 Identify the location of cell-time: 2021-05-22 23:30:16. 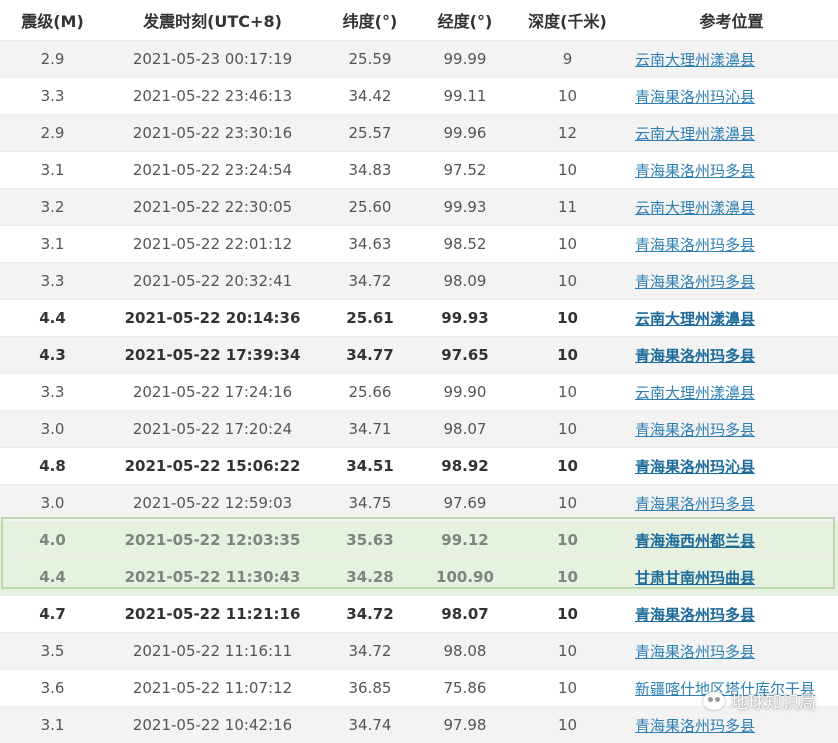
(212, 133).